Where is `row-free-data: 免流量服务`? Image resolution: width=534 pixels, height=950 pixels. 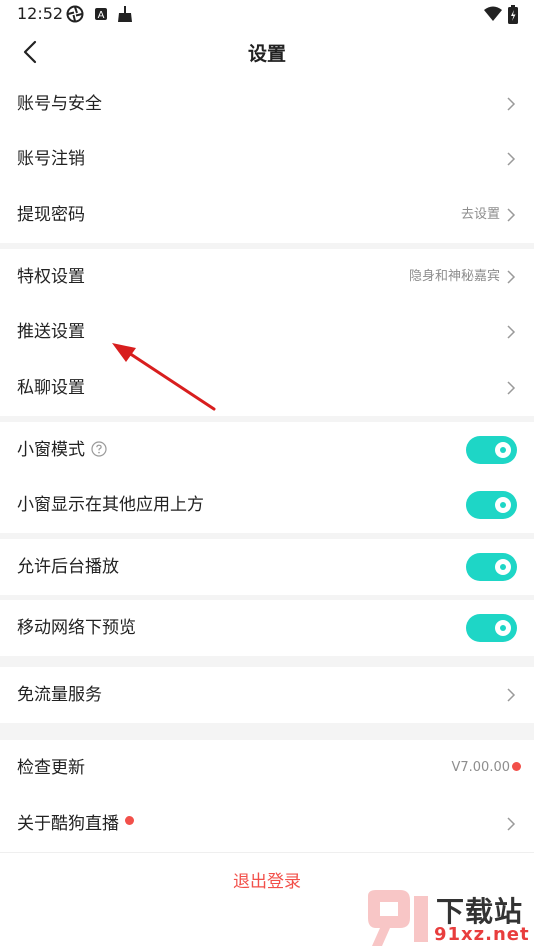 row-free-data: 免流量服务 is located at coordinates (267, 695).